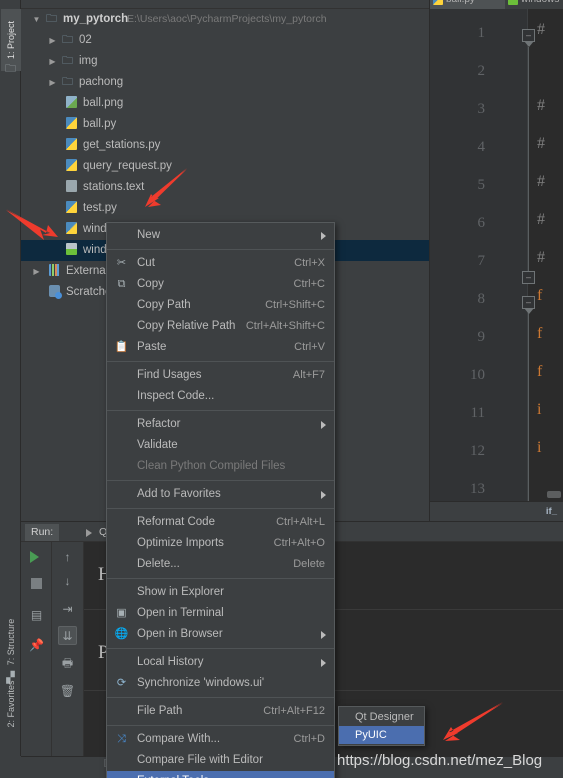  What do you see at coordinates (220, 305) in the screenshot?
I see `menu-item-copy-path: Copy Path Ctrl+Shift+C` at bounding box center [220, 305].